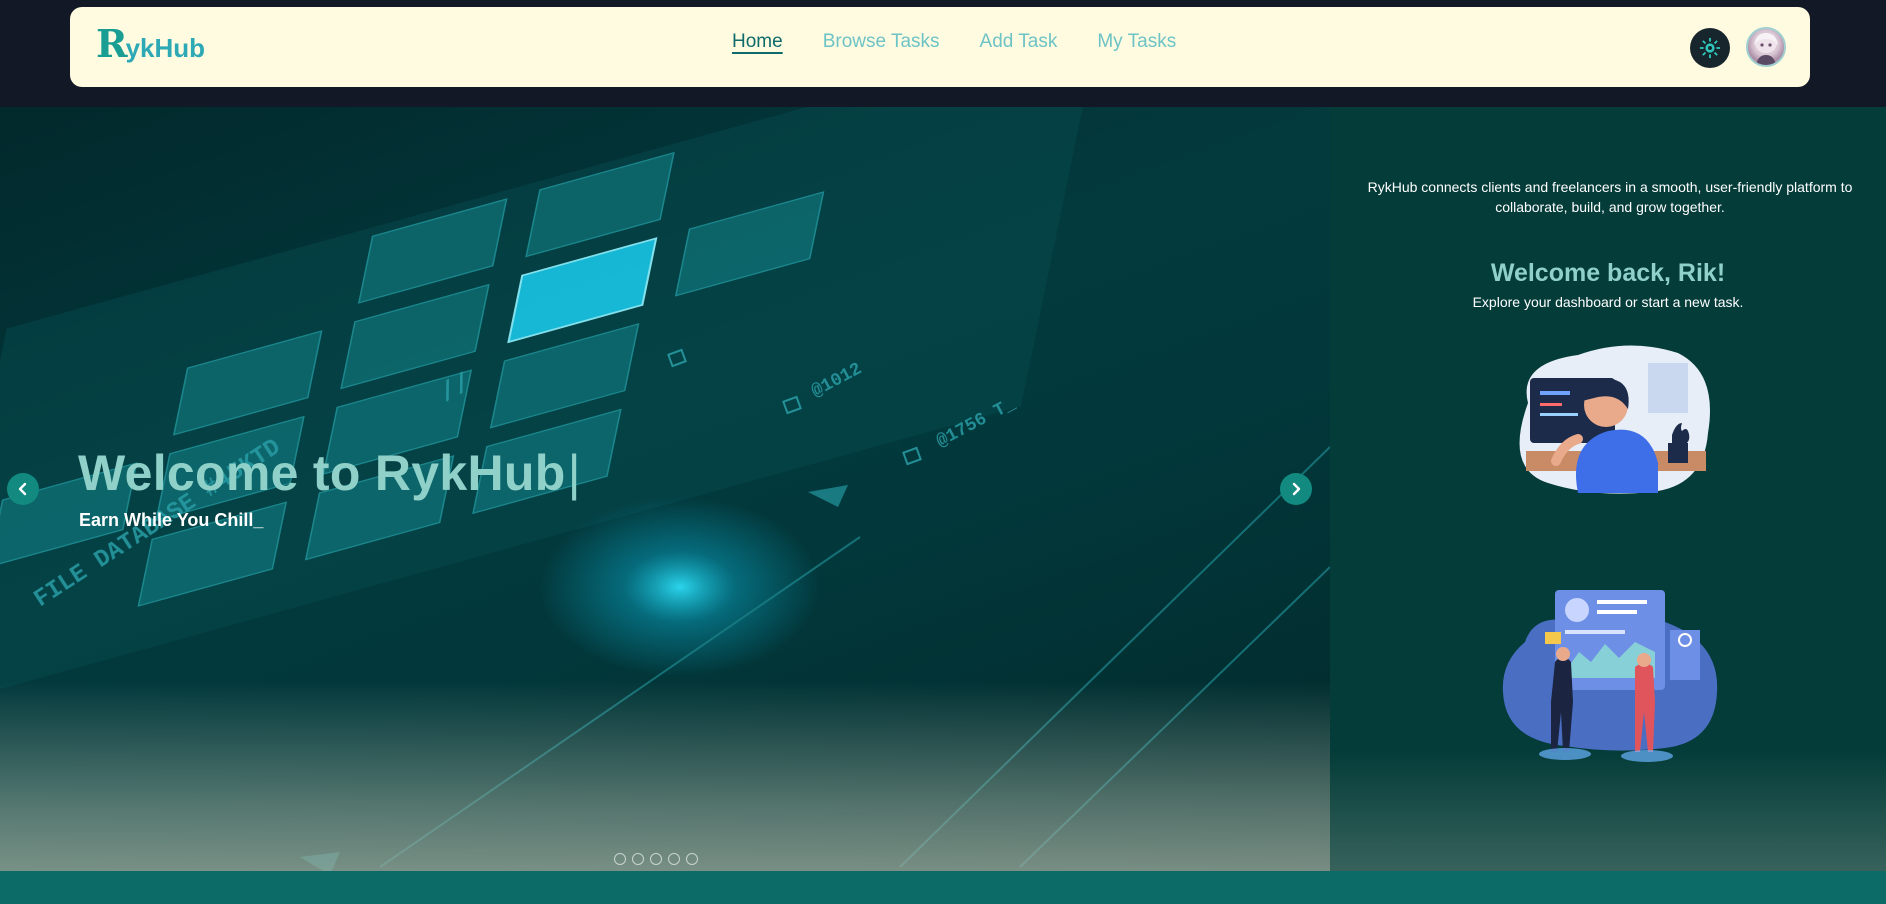  What do you see at coordinates (1136, 42) in the screenshot?
I see `nav-my-tasks-link: My Tasks` at bounding box center [1136, 42].